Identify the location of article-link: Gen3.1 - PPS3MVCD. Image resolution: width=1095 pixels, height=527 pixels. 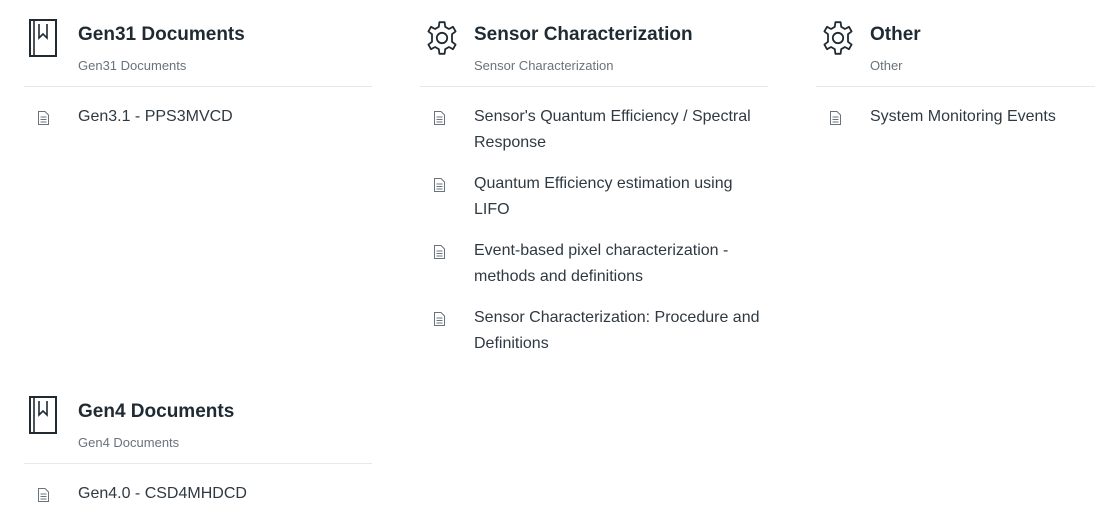
(198, 117).